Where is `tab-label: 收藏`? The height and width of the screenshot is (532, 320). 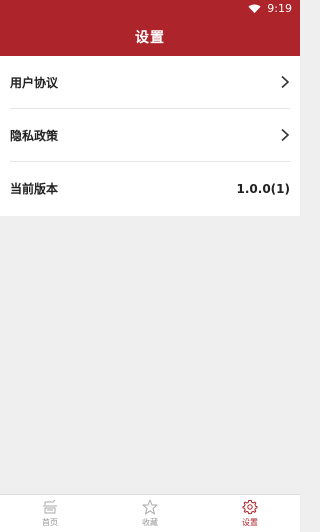
tab-label: 收藏 is located at coordinates (150, 522).